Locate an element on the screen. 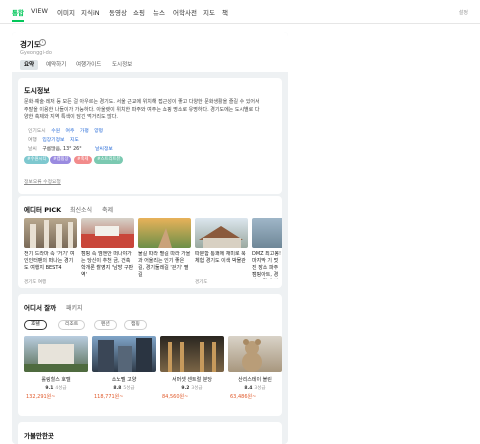 This screenshot has height=444, width=480. tab-latest-news: 최신소식 is located at coordinates (81, 209).